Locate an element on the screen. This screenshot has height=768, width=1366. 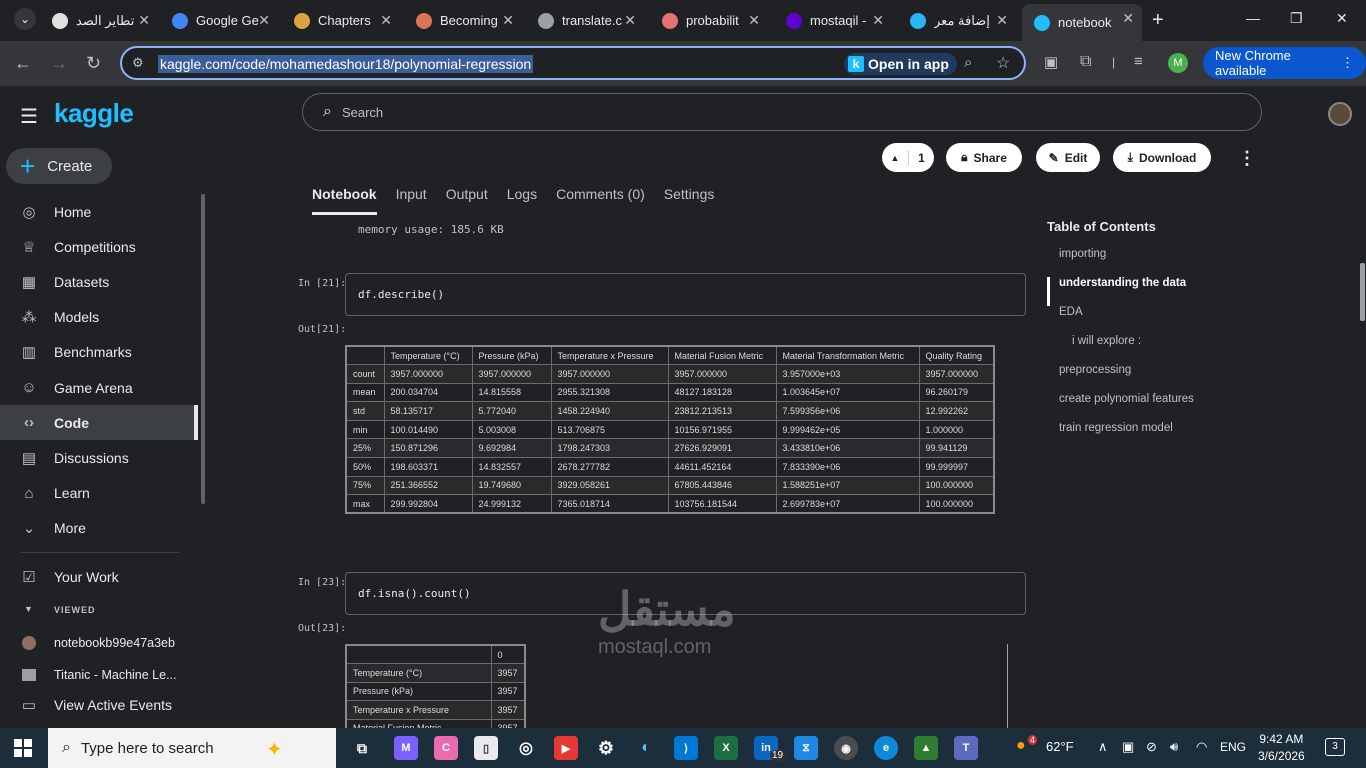
browser-tab: إضافة معر ✕ is located at coordinates (957, 20).